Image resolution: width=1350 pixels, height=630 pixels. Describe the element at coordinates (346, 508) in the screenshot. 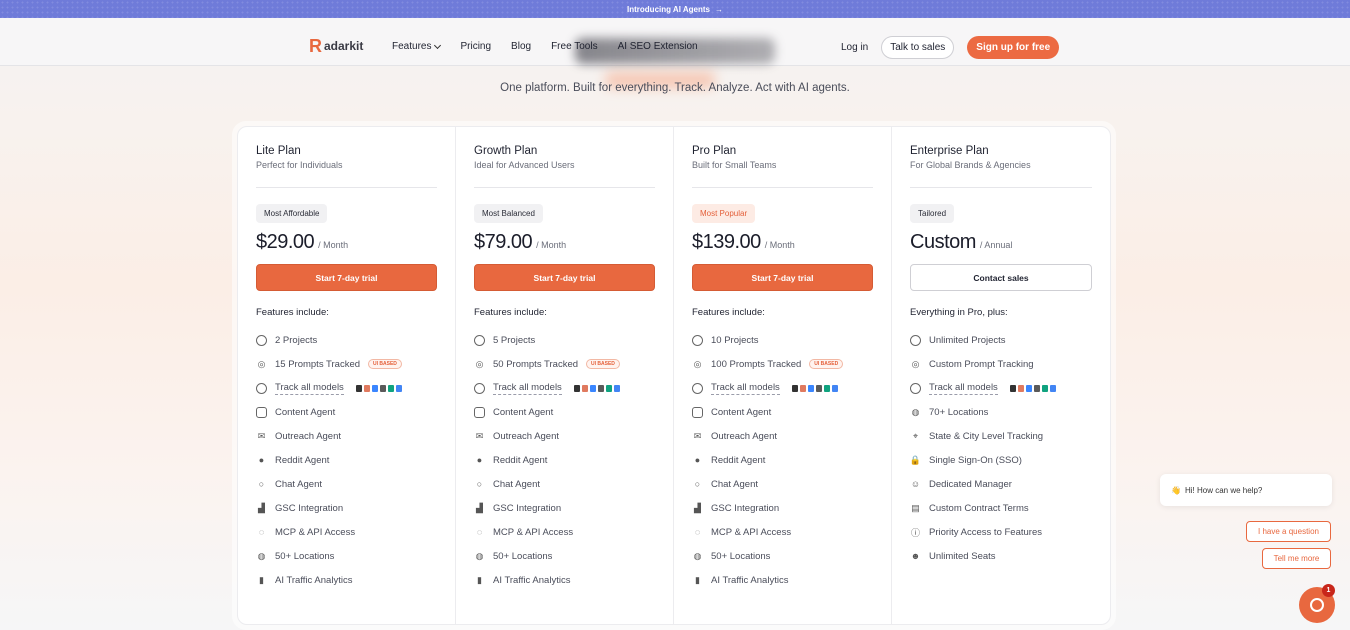

I see `feature-item: ▟ GSC Integration` at that location.